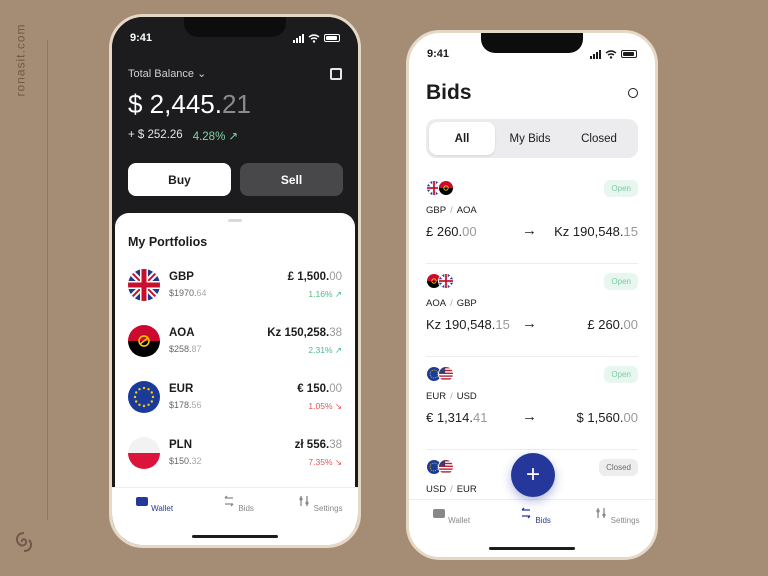 The width and height of the screenshot is (768, 576). I want to click on pair-to: AOA, so click(466, 210).